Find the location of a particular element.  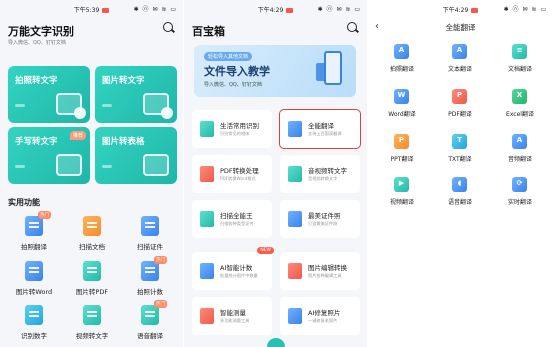

translate-voice: 语音翻译 is located at coordinates (460, 192).